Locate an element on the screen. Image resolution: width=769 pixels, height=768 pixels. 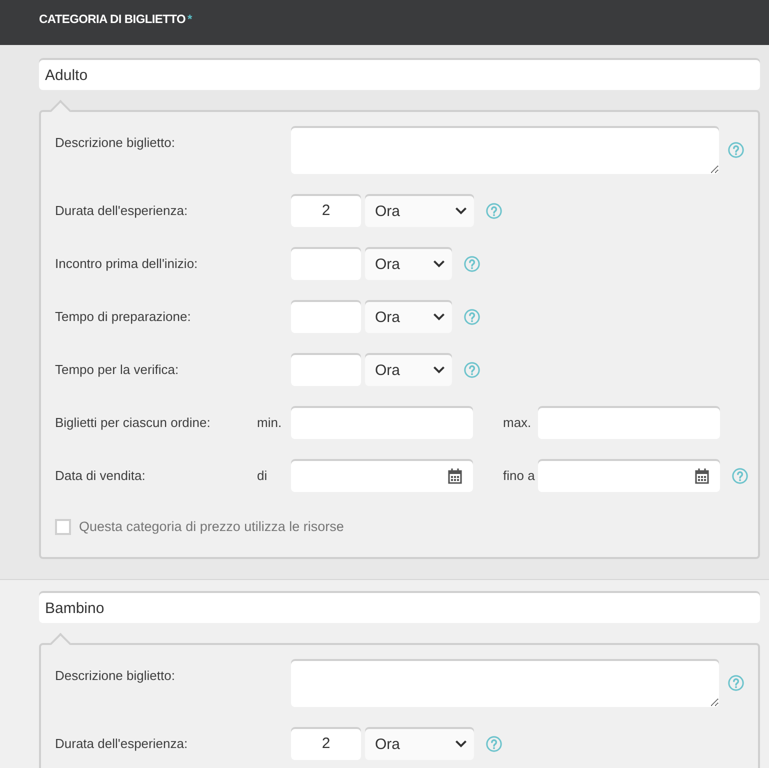
section-title: CATEGORIA DI BIGLIETTO is located at coordinates (112, 19).